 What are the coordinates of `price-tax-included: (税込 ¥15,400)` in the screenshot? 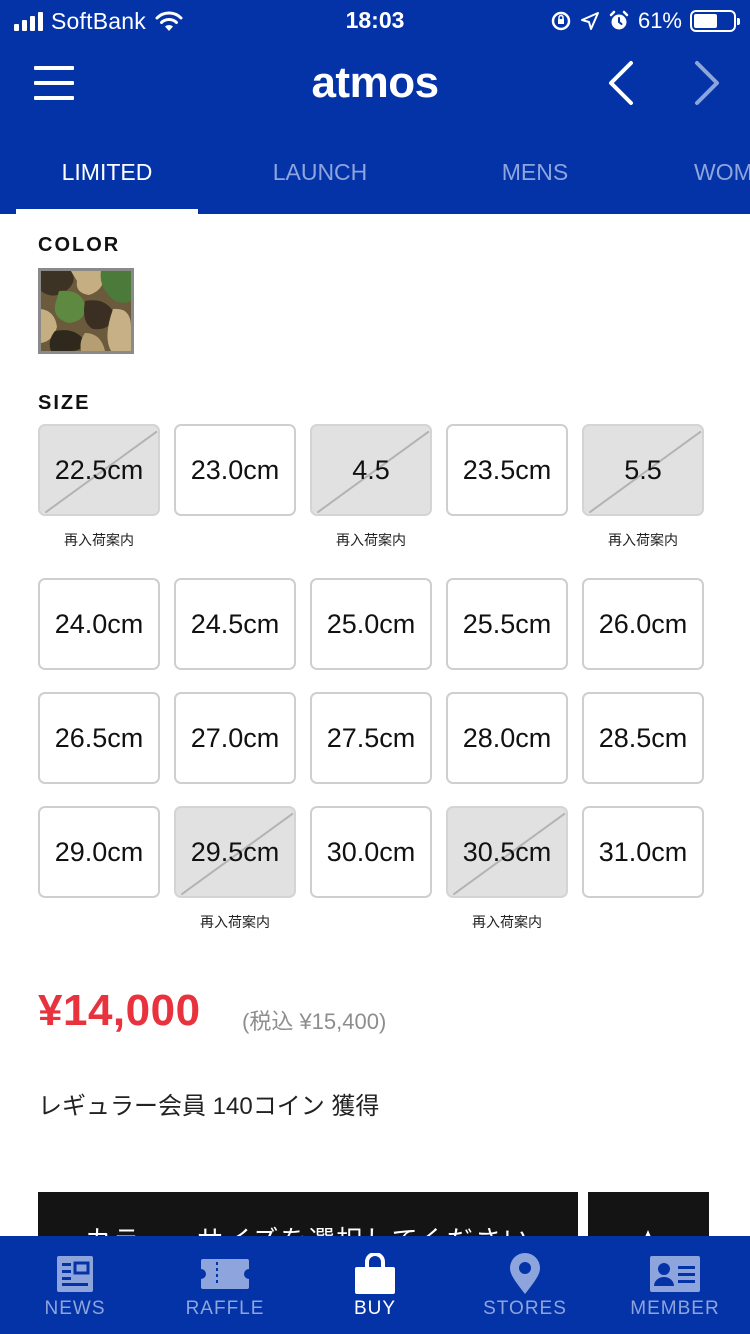 It's located at (314, 1021).